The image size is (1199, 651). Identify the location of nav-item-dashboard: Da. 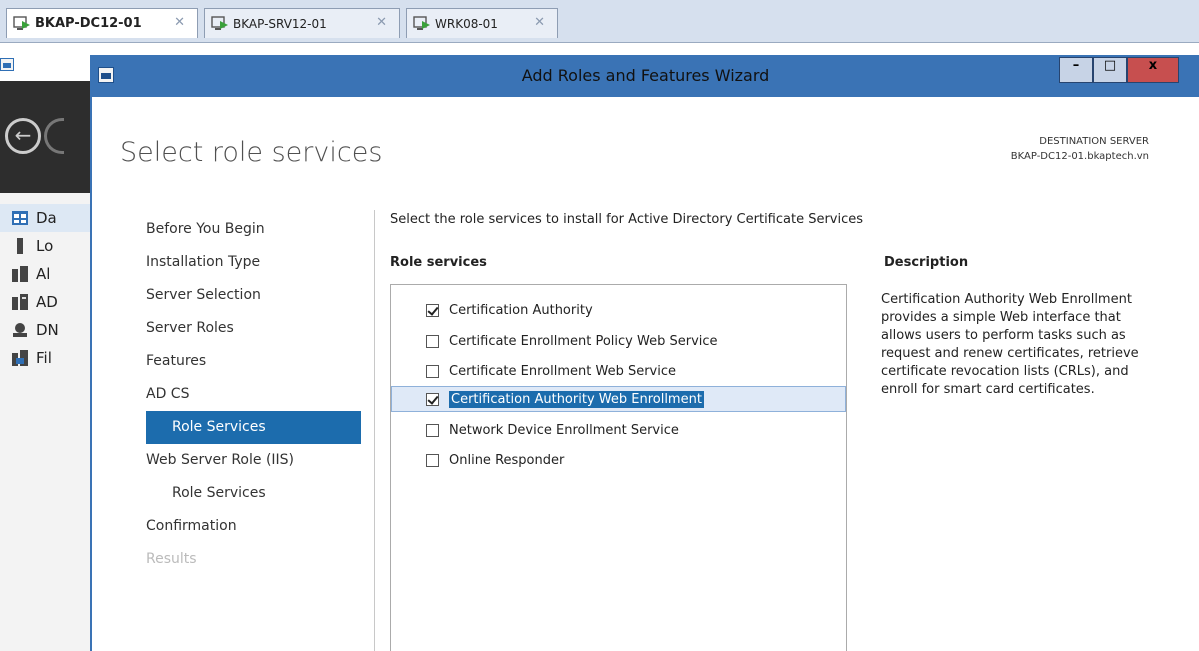
(46, 218).